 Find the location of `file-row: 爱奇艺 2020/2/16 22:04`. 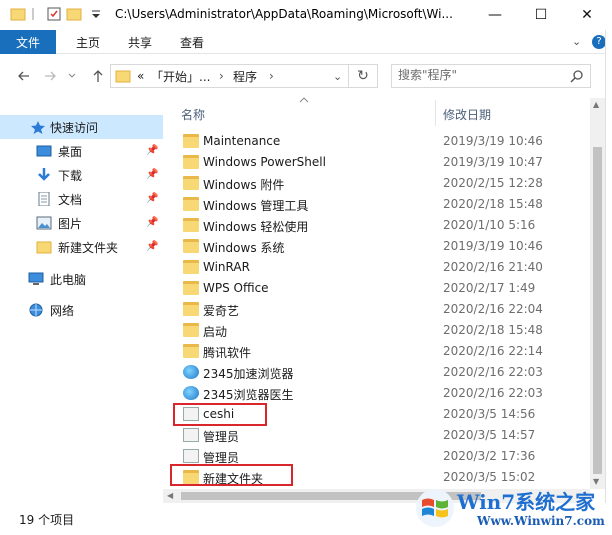

file-row: 爱奇艺 2020/2/16 22:04 is located at coordinates (376, 309).